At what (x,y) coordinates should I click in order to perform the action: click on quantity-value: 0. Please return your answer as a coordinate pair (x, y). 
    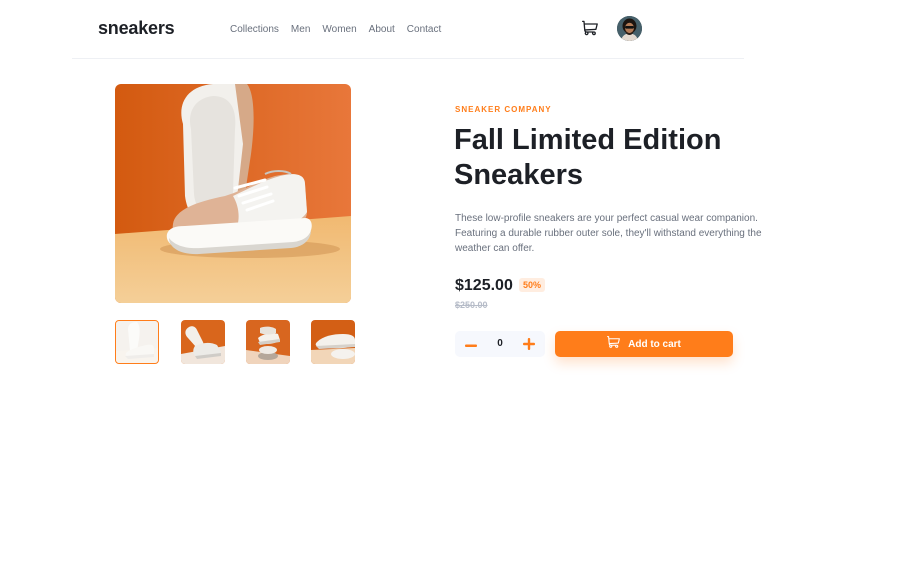
    Looking at the image, I should click on (500, 343).